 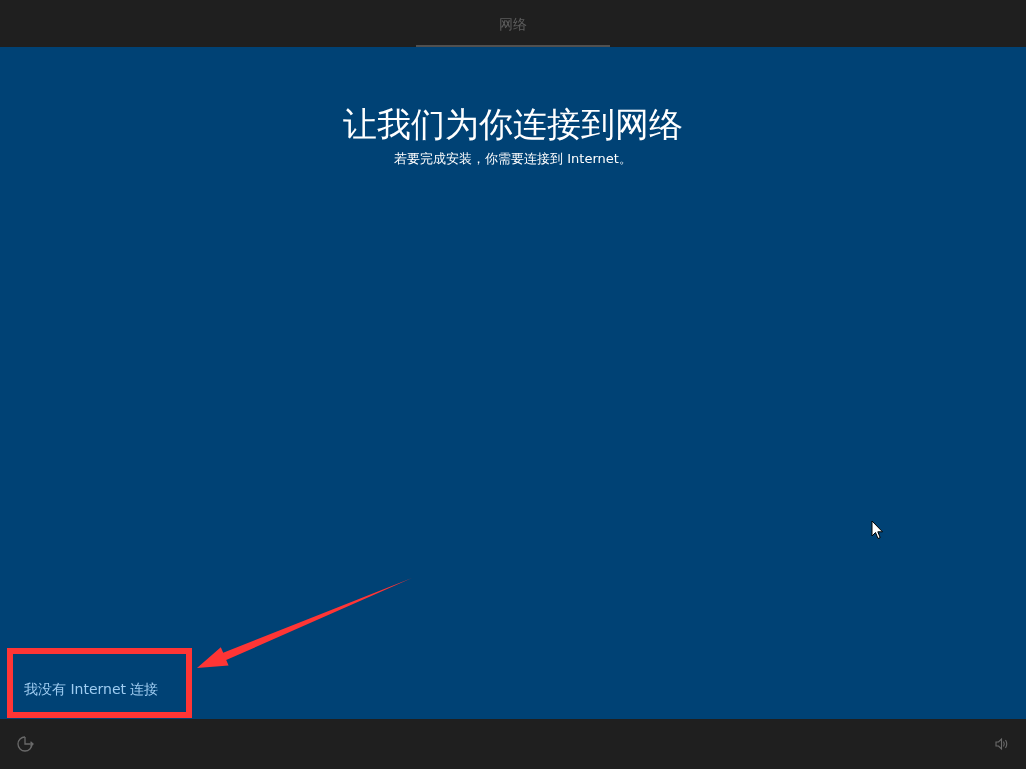 I want to click on no-internet-link: 我没有 Internet 连接, so click(x=91, y=689).